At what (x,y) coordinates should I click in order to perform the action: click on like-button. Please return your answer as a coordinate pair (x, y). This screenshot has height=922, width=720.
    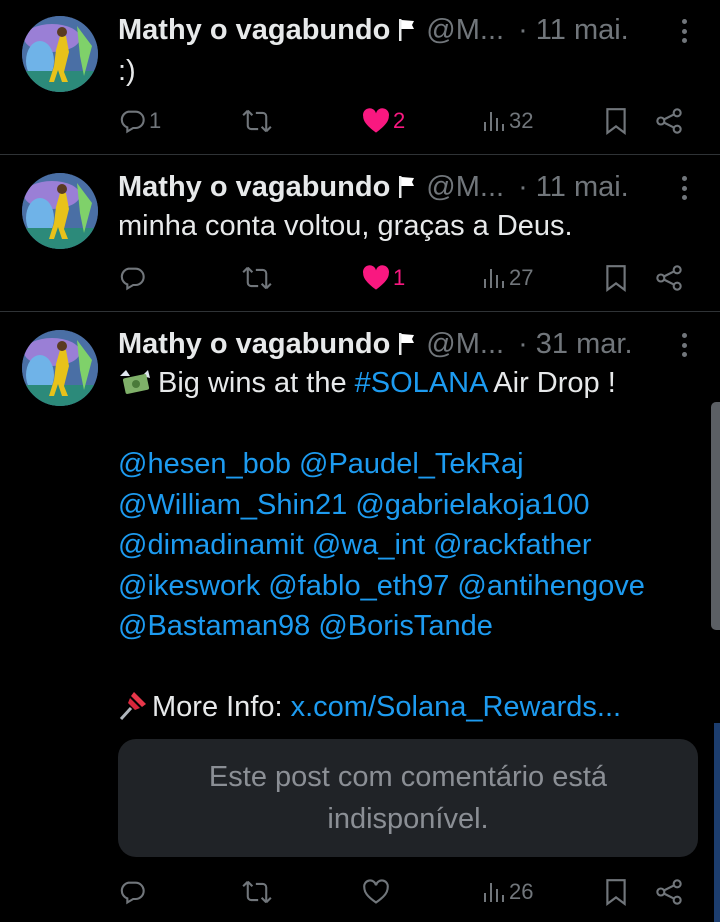
    Looking at the image, I should click on (377, 892).